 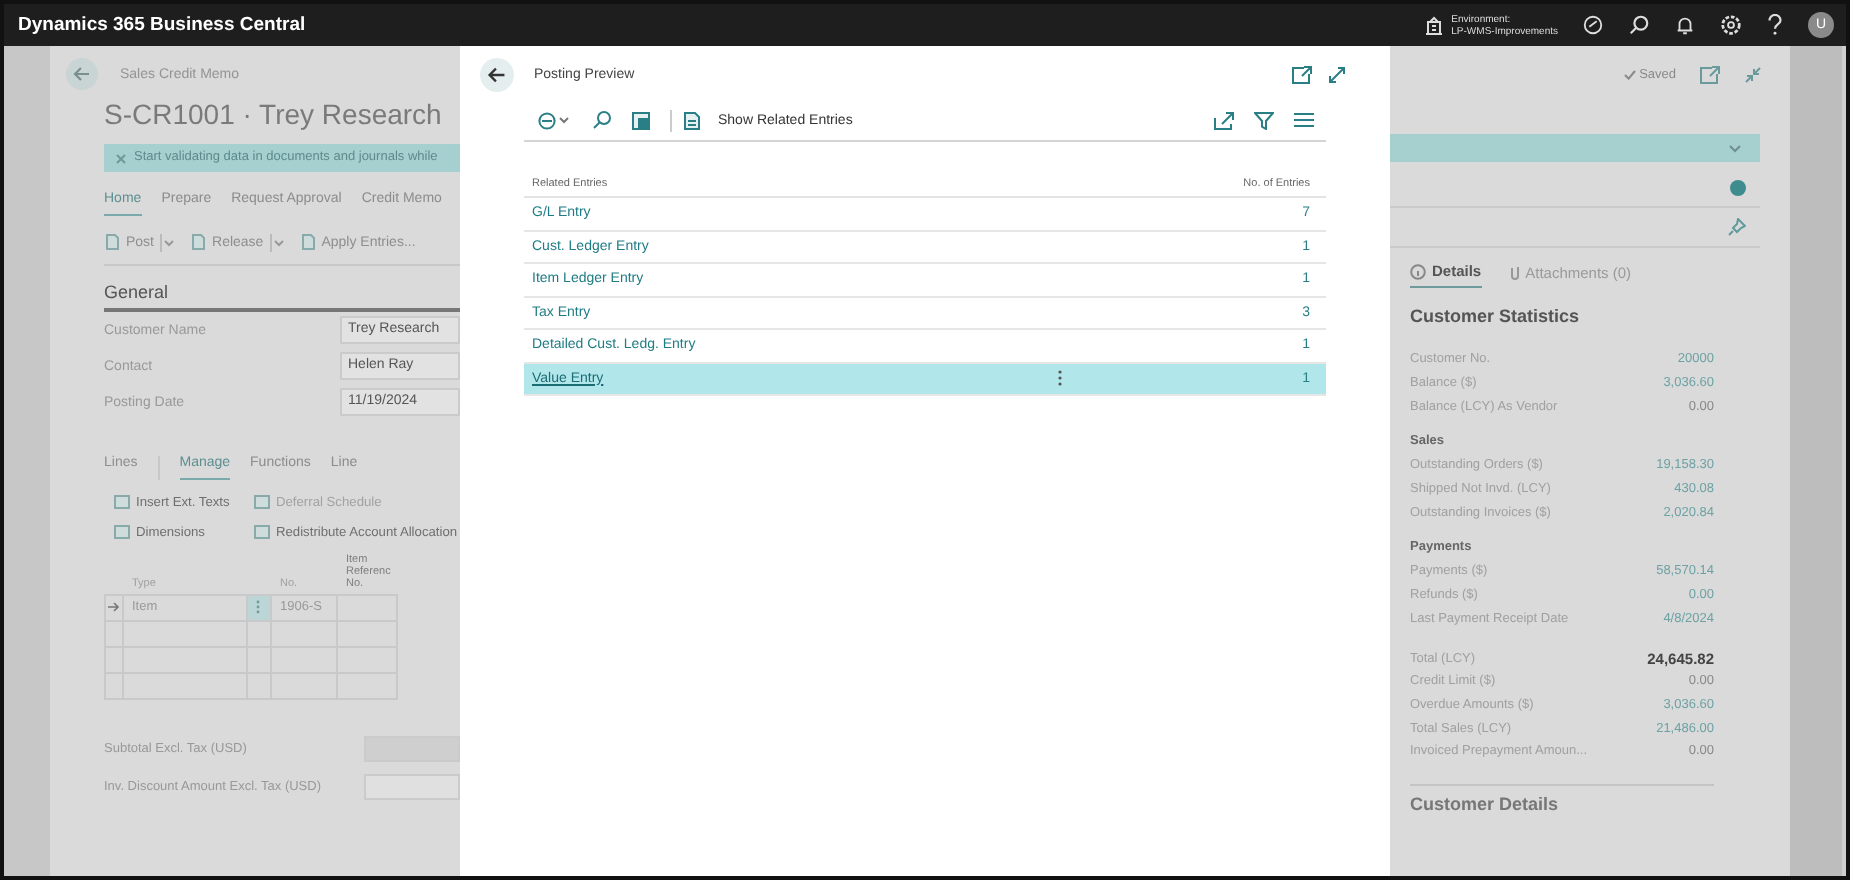 What do you see at coordinates (1629, 74) in the screenshot?
I see `checkmark-icon` at bounding box center [1629, 74].